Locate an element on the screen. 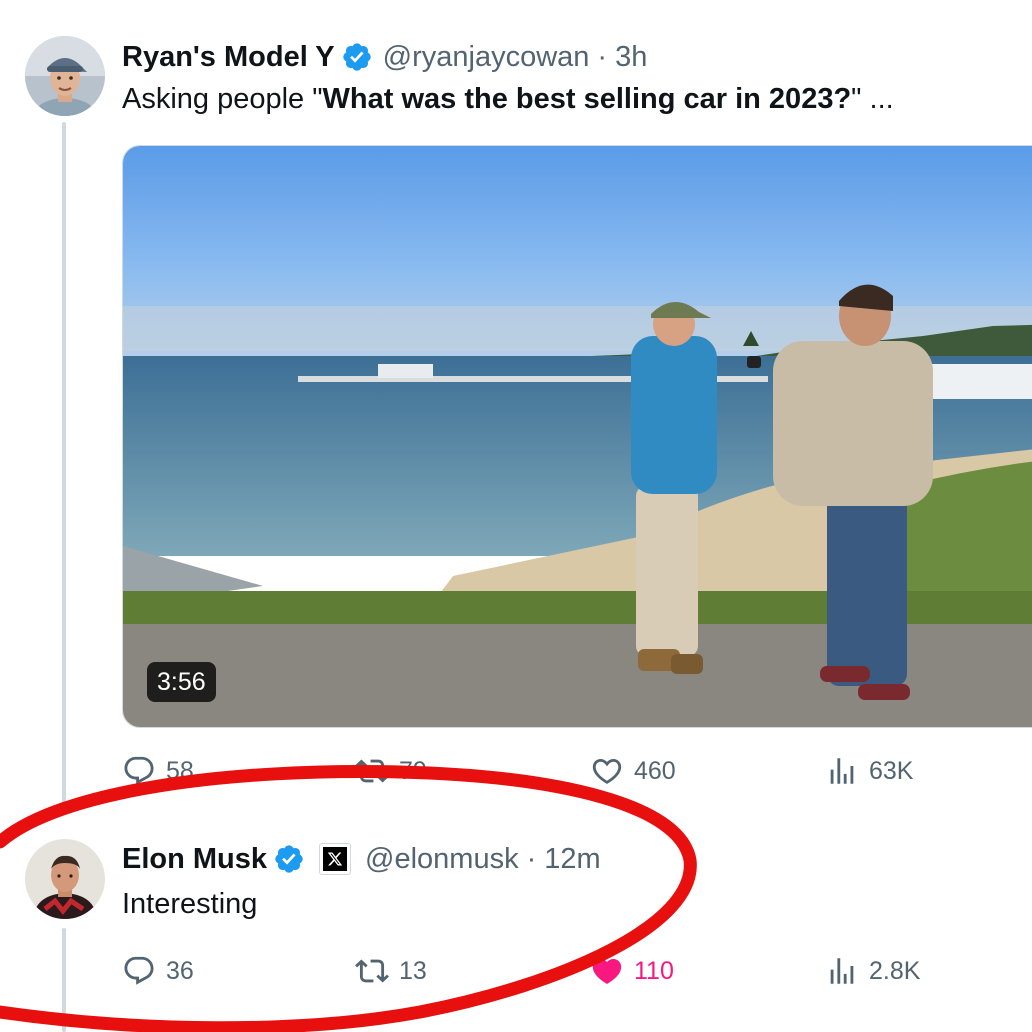 This screenshot has width=1032, height=1032. thread-line is located at coordinates (64, 468).